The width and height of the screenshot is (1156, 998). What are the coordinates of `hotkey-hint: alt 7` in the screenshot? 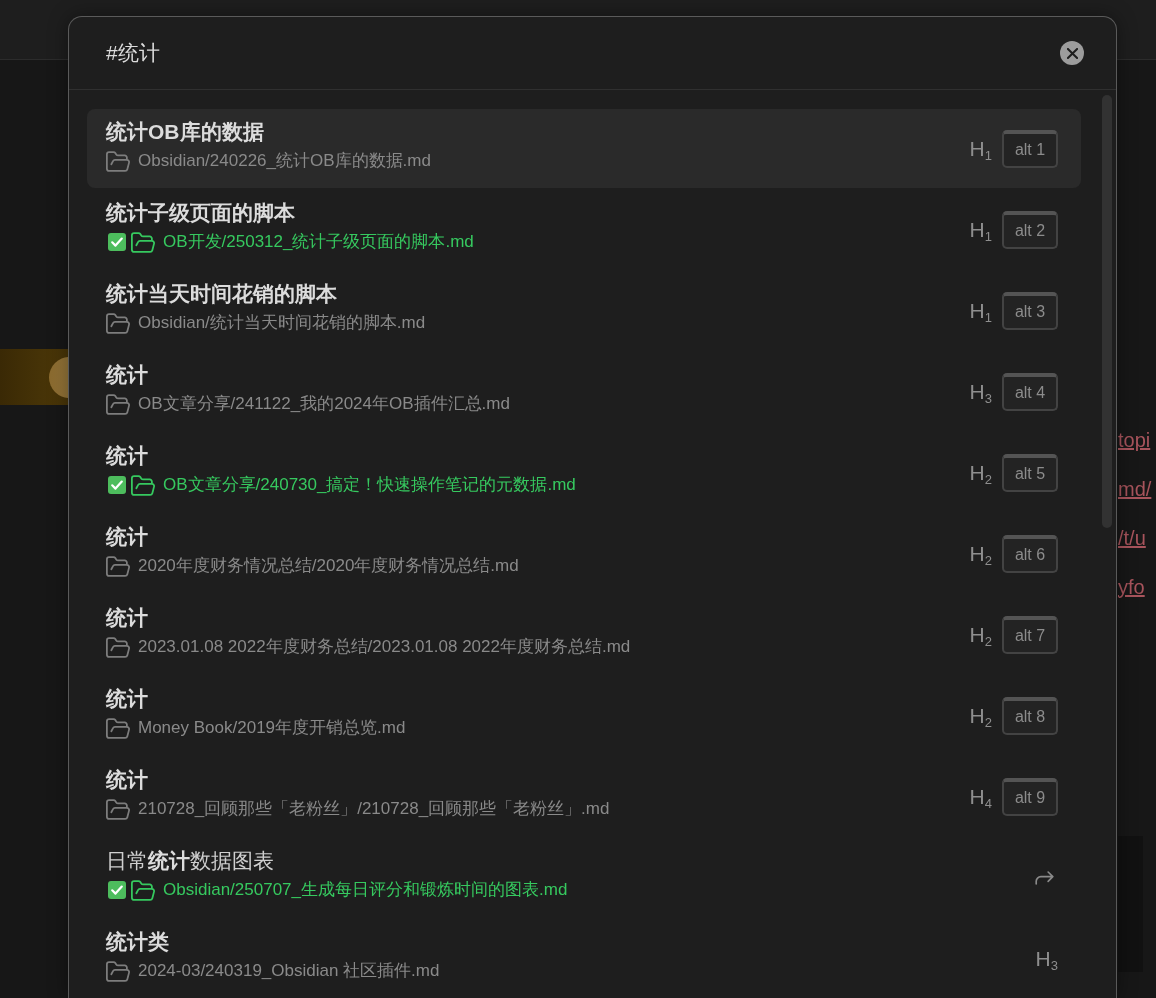 It's located at (1030, 634).